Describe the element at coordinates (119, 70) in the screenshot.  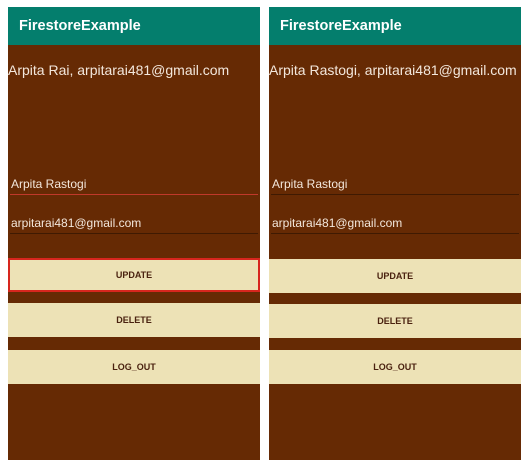
I see `user-info-text: Arpita Rai, arpitarai481@gmail.com` at that location.